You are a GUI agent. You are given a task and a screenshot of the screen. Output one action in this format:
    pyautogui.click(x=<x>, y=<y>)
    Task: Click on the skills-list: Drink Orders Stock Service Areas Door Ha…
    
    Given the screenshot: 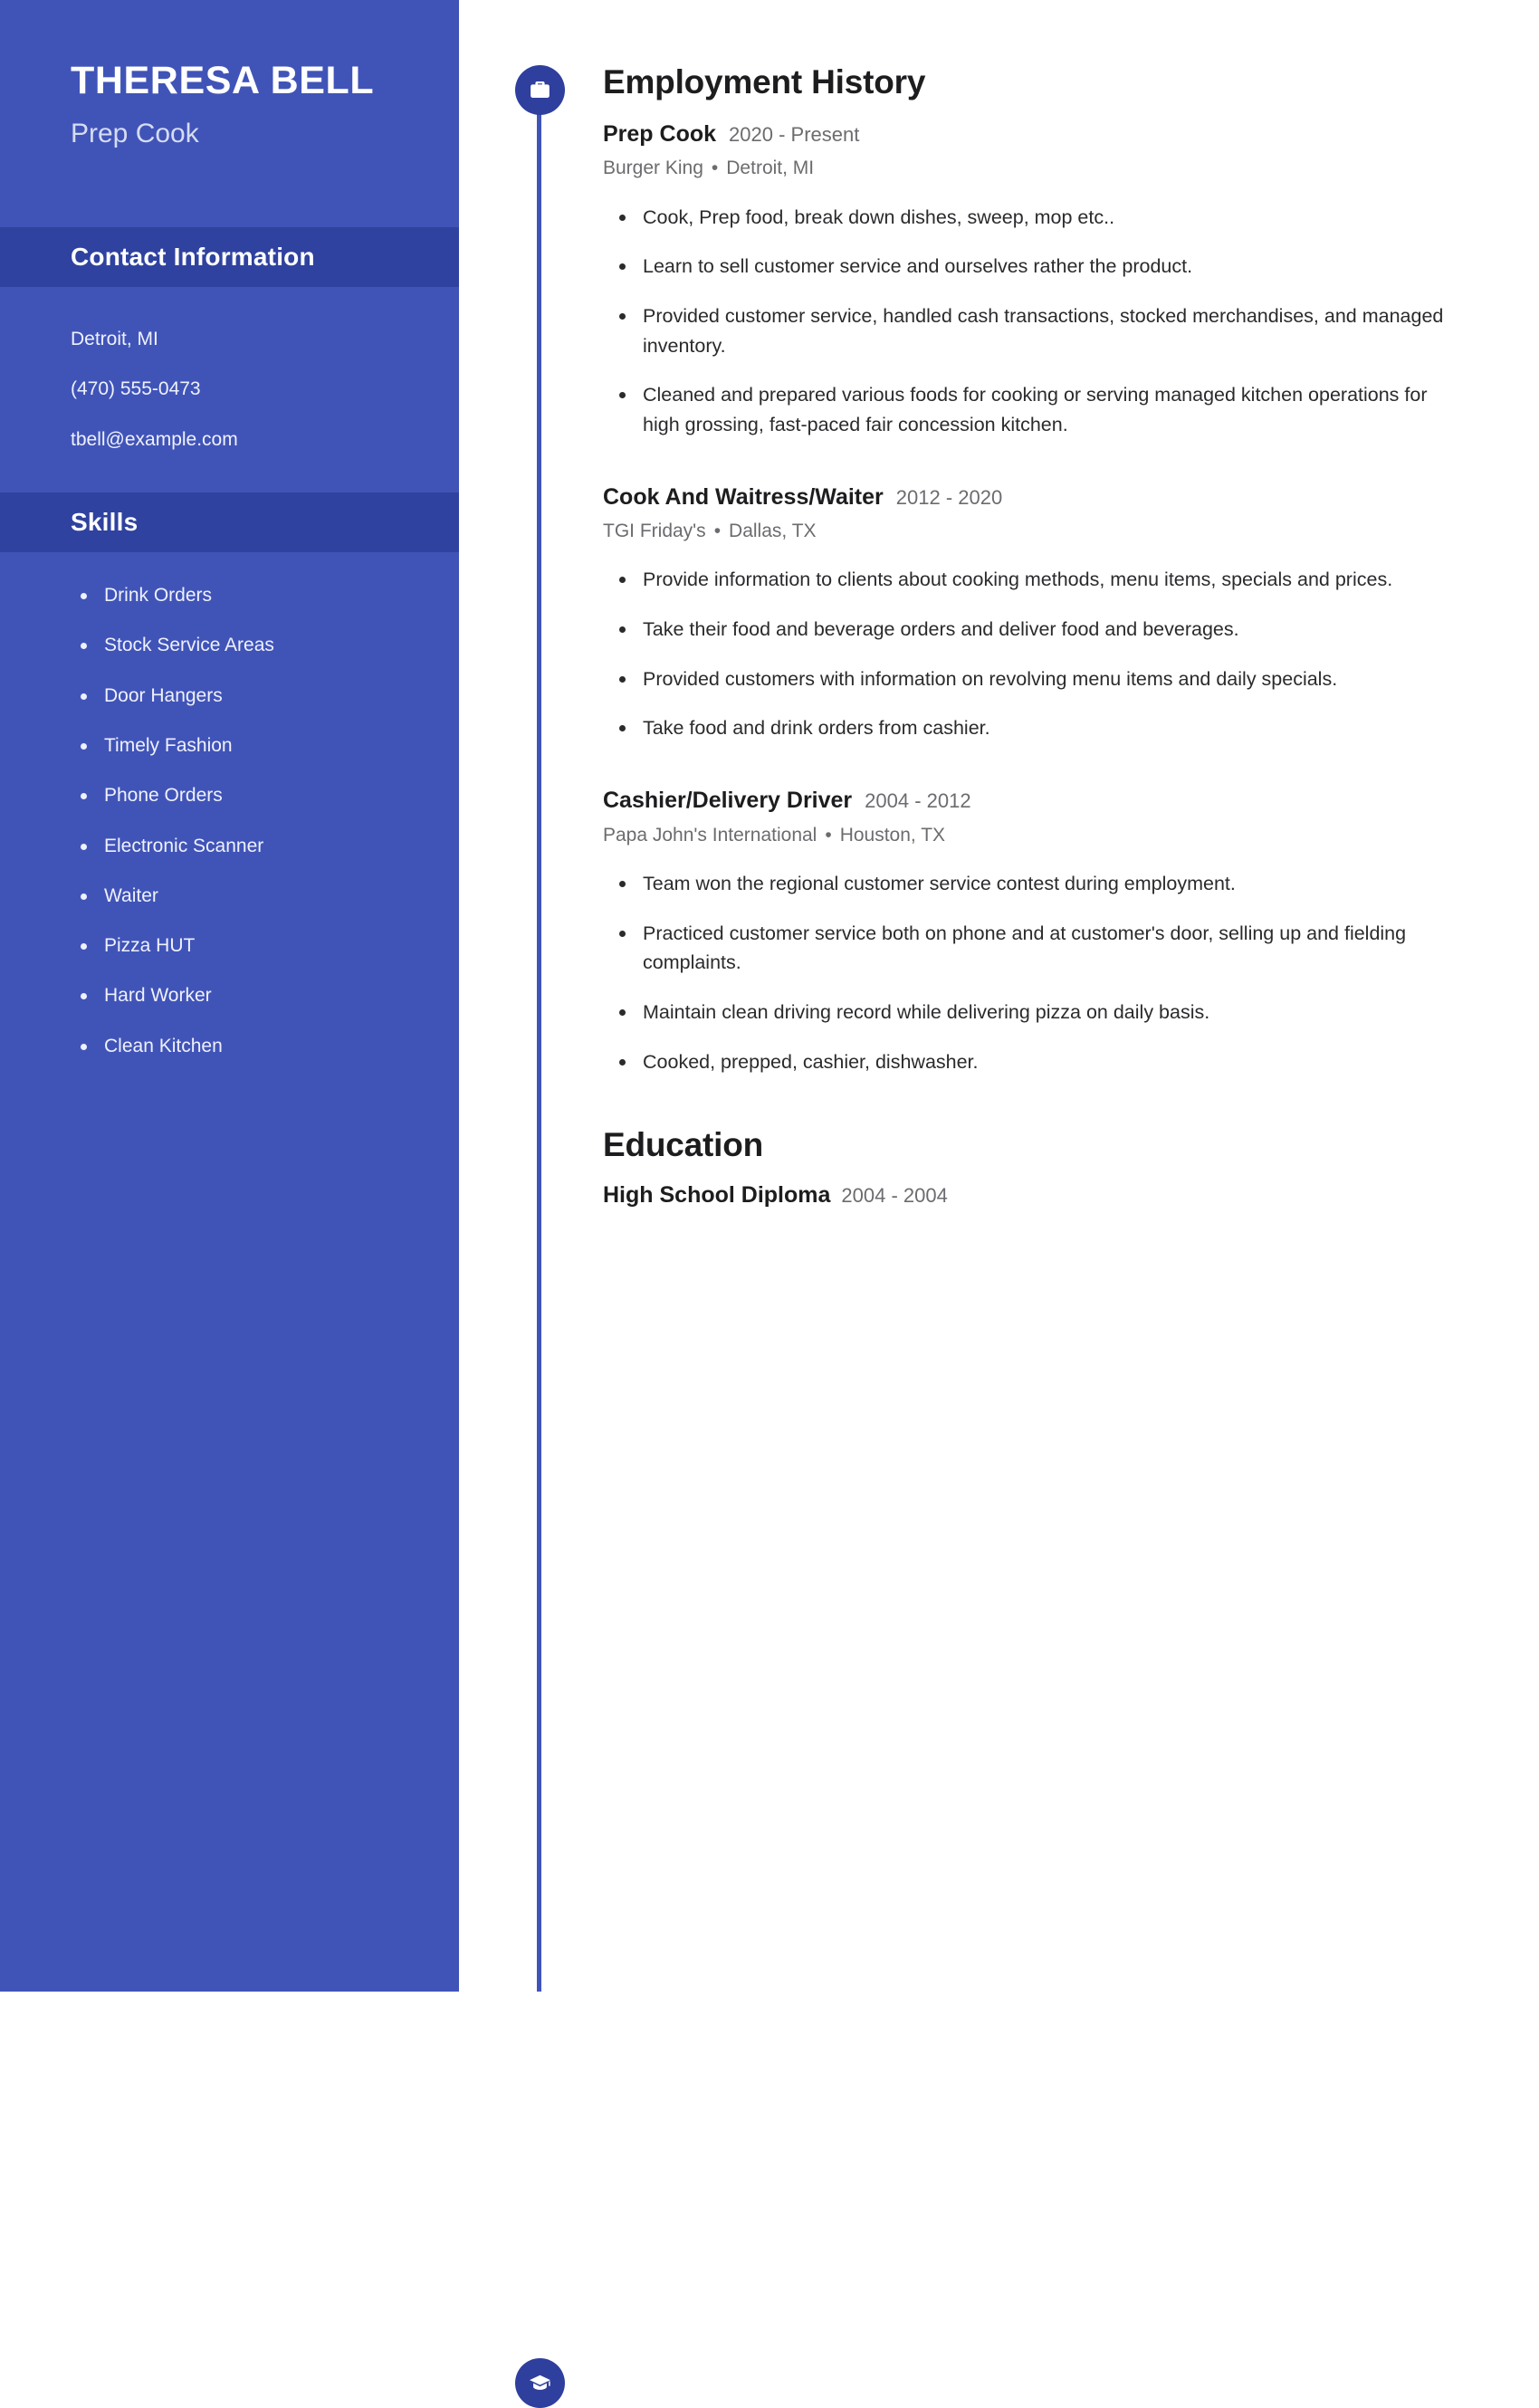 What is the action you would take?
    pyautogui.click(x=229, y=805)
    